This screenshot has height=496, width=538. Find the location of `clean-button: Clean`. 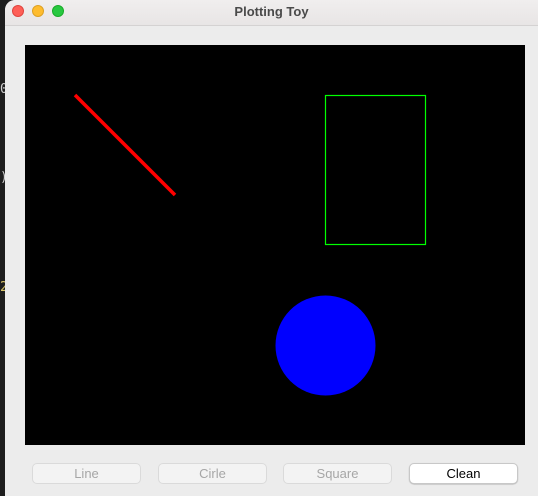

clean-button: Clean is located at coordinates (463, 473).